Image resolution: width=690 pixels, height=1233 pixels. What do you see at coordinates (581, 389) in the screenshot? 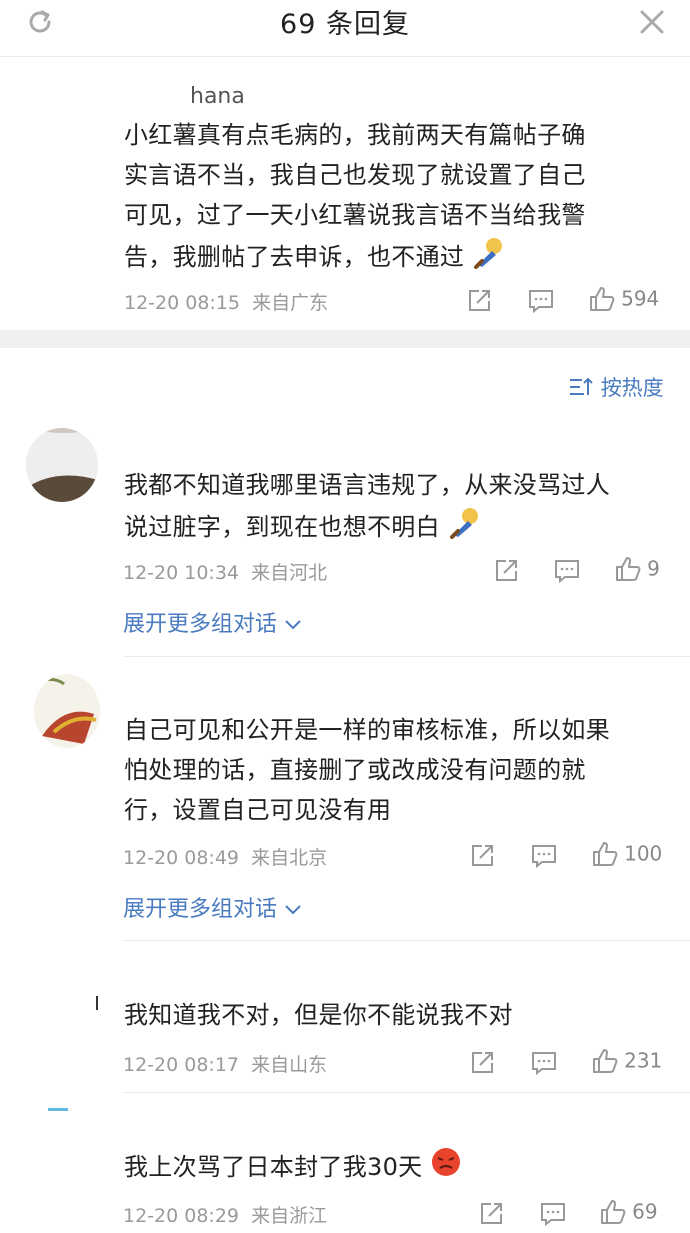
I see `sort-icon` at bounding box center [581, 389].